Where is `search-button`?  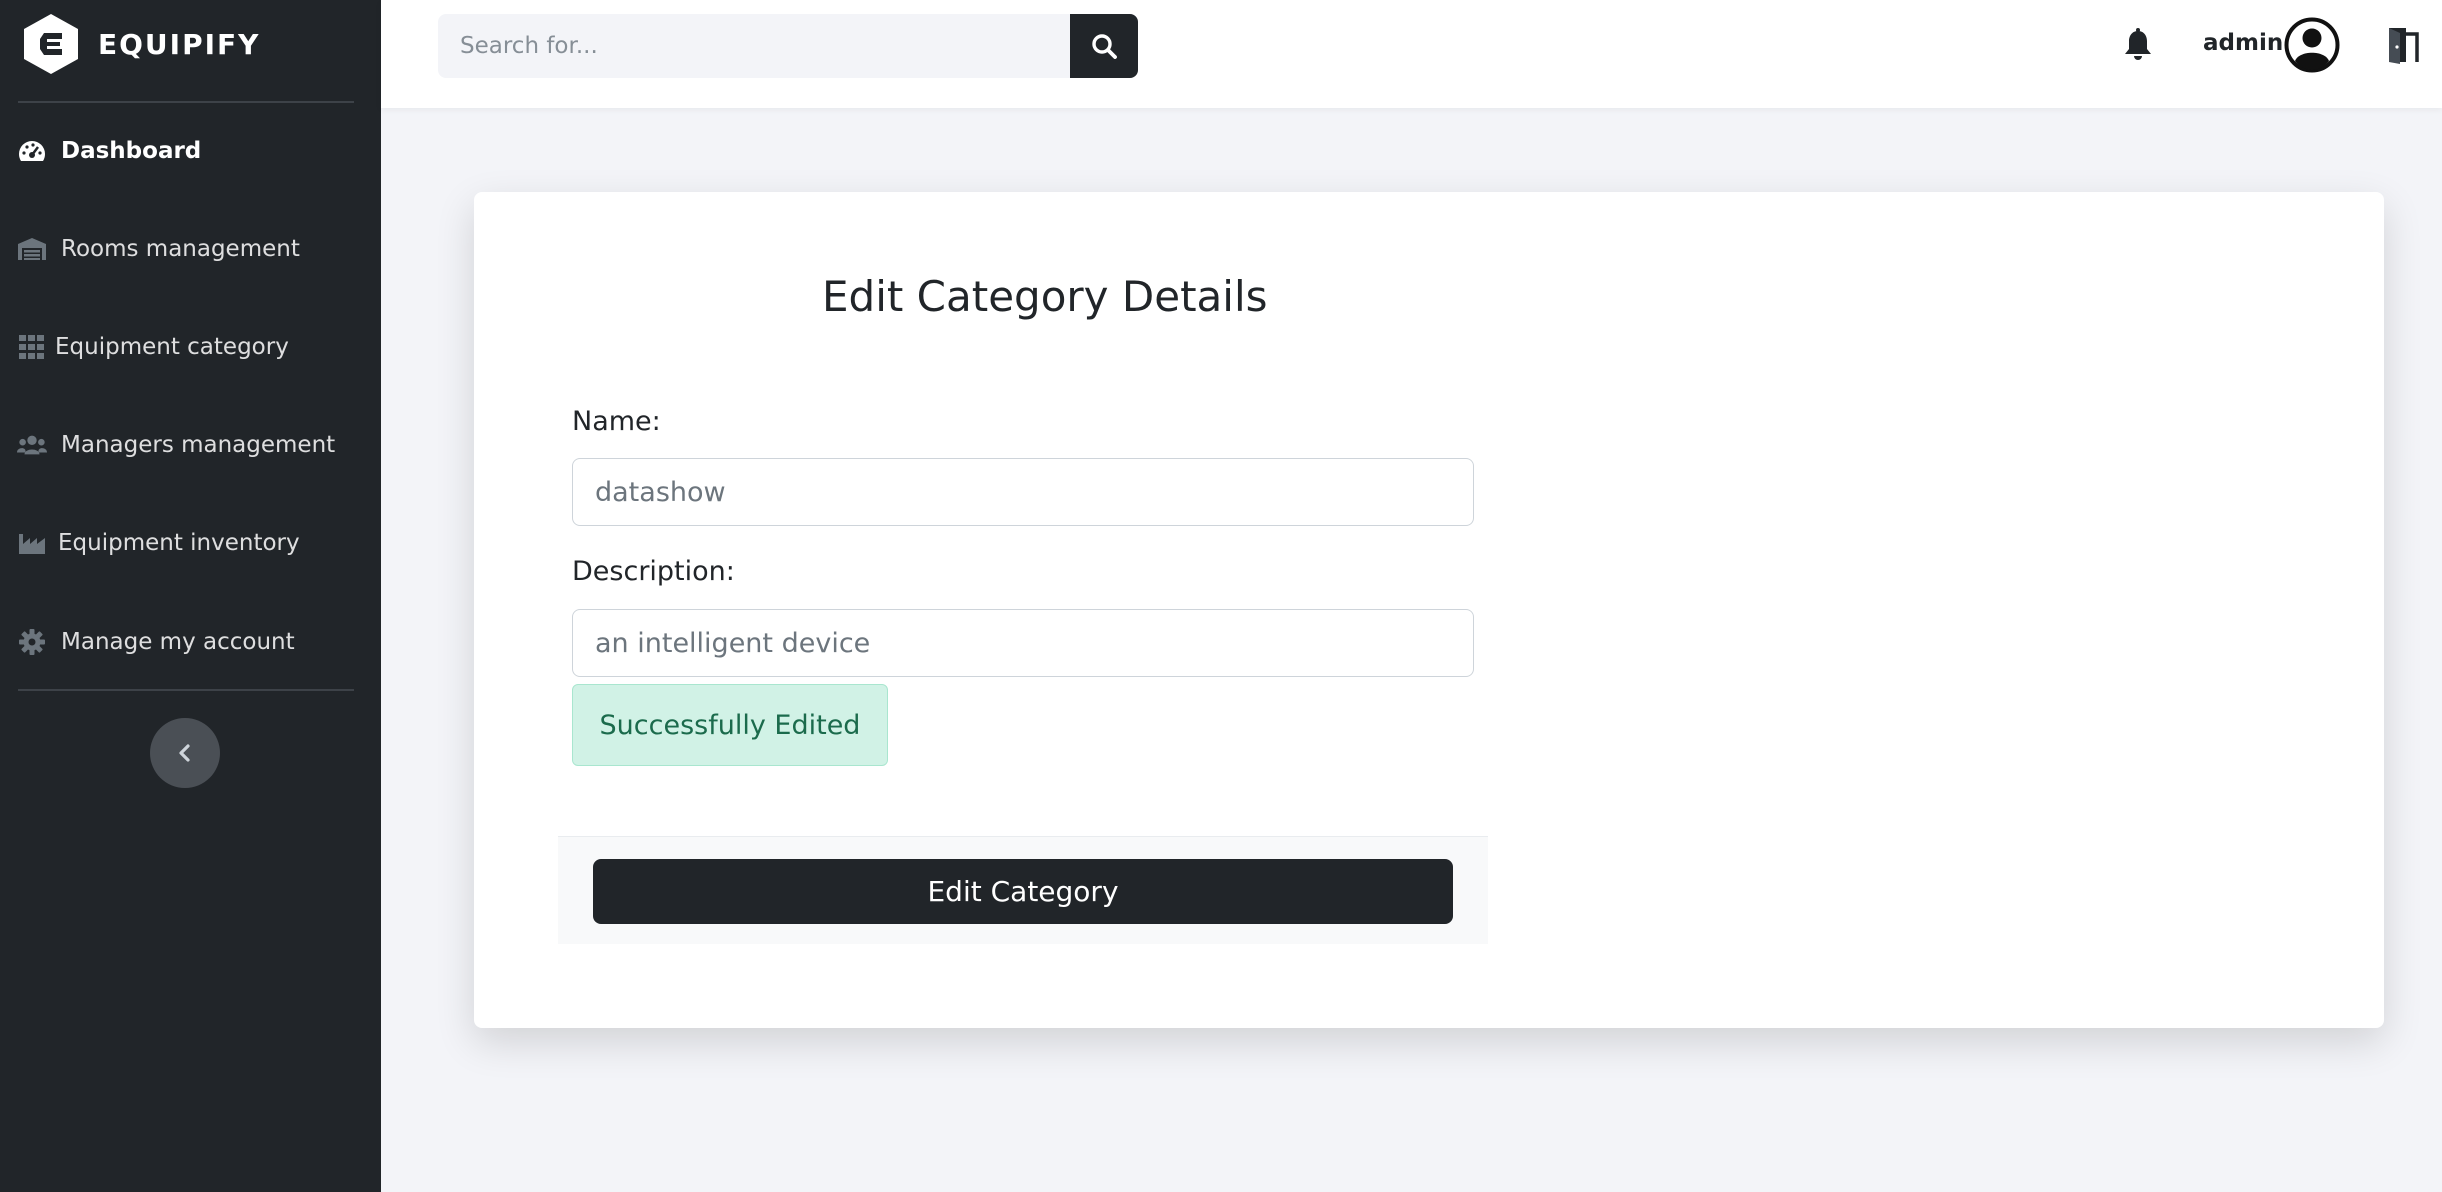
search-button is located at coordinates (1104, 46).